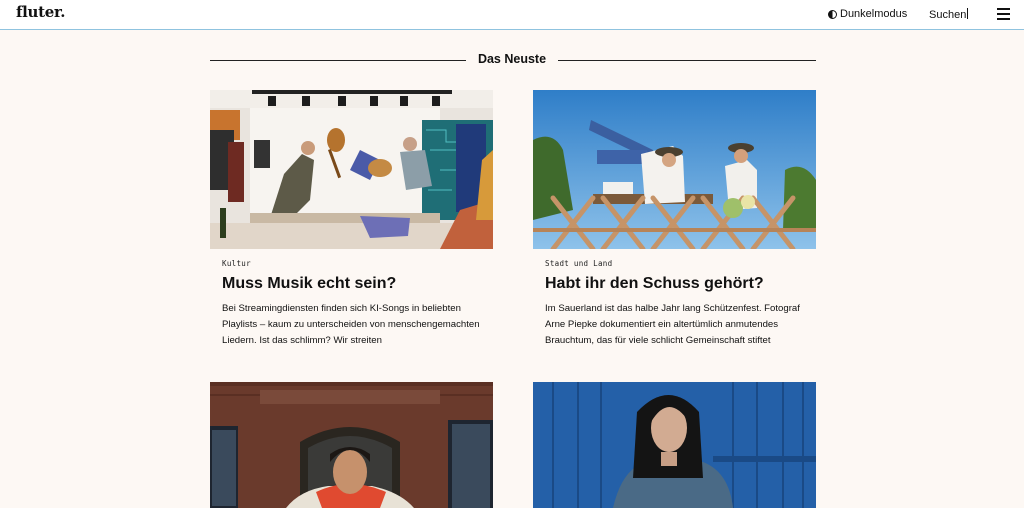  I want to click on site-logo: fluter., so click(40, 12).